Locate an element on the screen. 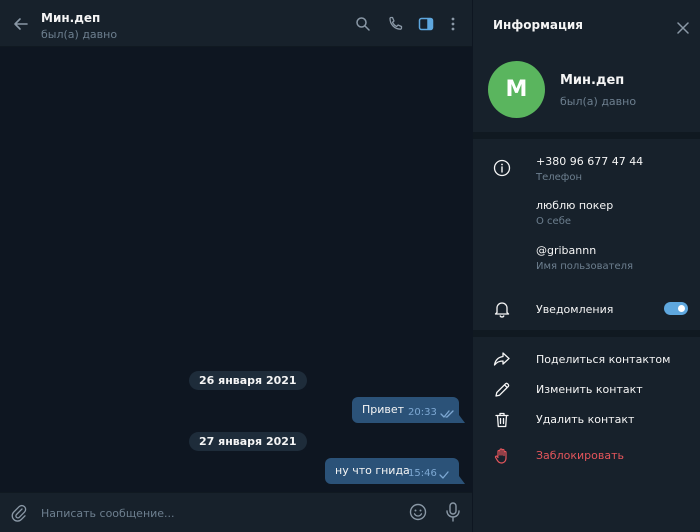 The width and height of the screenshot is (700, 532). message-bubble-outgoing: ну что гнида 15:46 is located at coordinates (395, 471).